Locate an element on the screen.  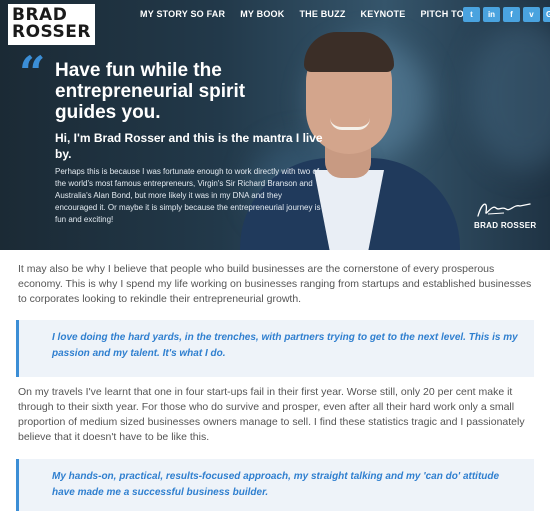
social-links: t in f v G+ is located at coordinates (506, 14).